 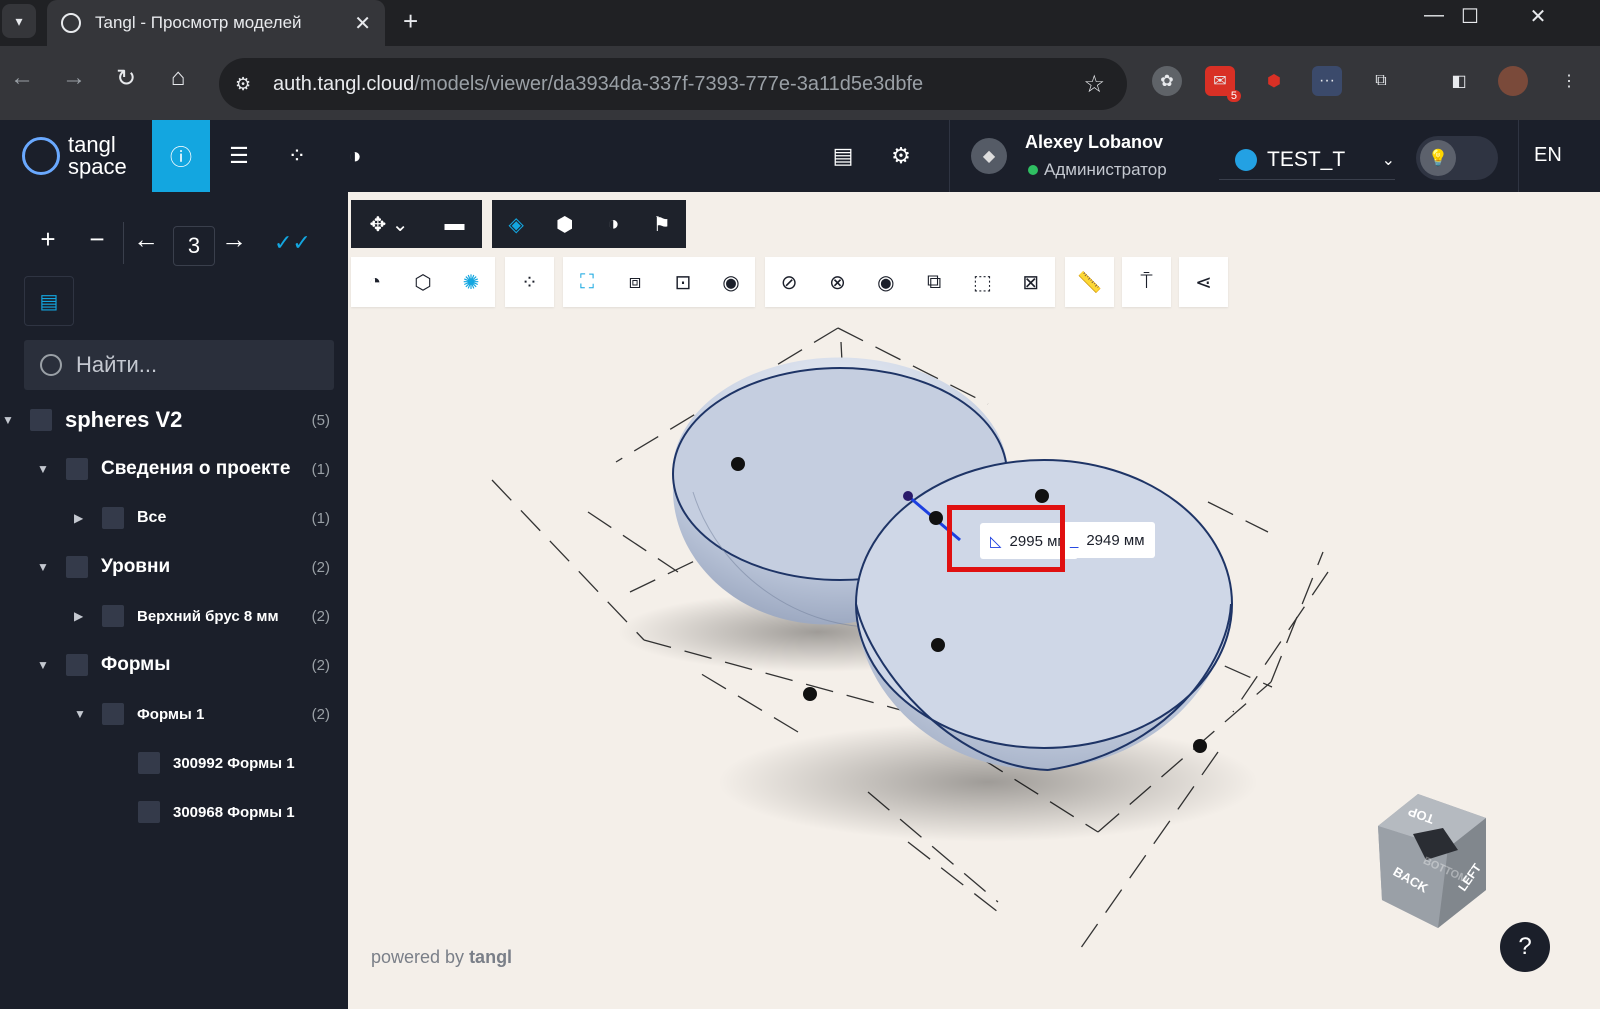 What do you see at coordinates (837, 282) in the screenshot?
I see `hide-others-eye-icon: ⊗` at bounding box center [837, 282].